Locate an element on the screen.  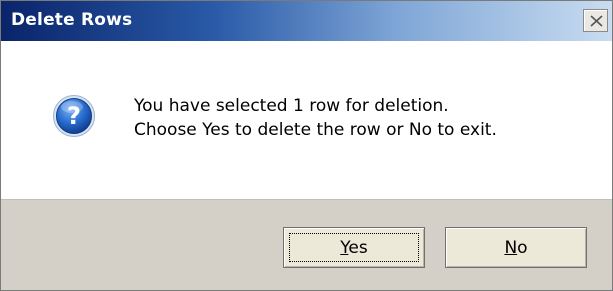
close-icon is located at coordinates (596, 21).